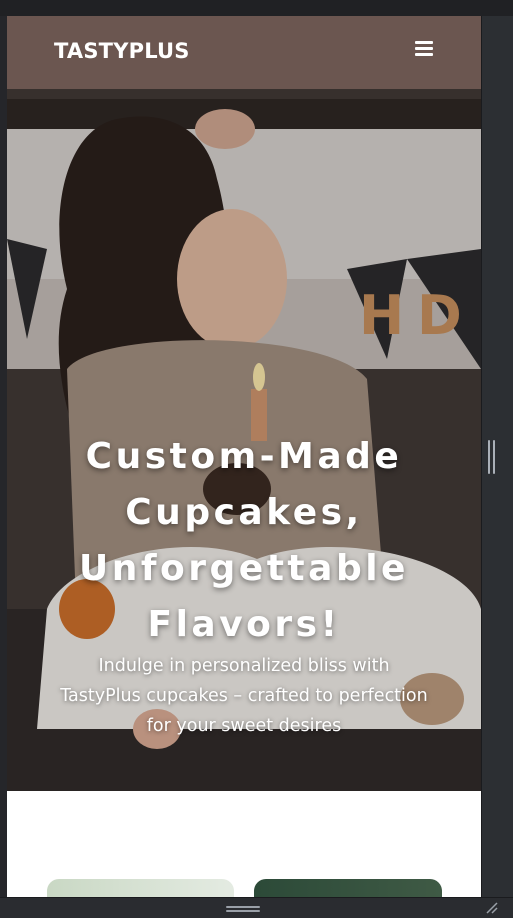 The image size is (513, 918). What do you see at coordinates (243, 909) in the screenshot?
I see `bottom-resize-handle` at bounding box center [243, 909].